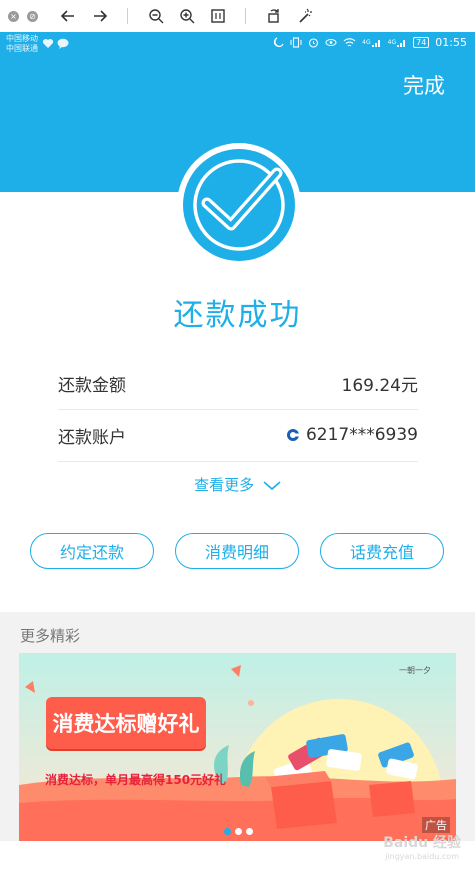 This screenshot has height=875, width=475. Describe the element at coordinates (361, 435) in the screenshot. I see `repay-account-value: 6217***6939` at that location.